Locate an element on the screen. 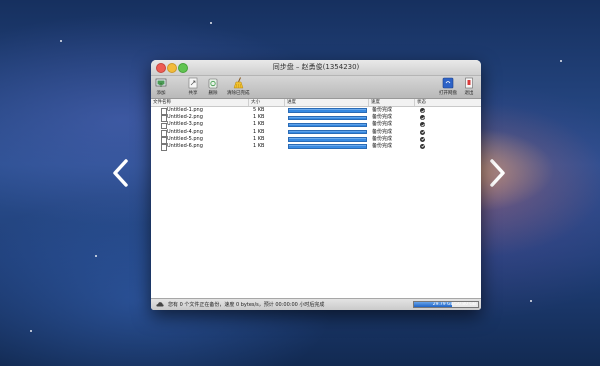 Image resolution: width=600 pixels, height=366 pixels. file-name: Untitled-1.png is located at coordinates (185, 110).